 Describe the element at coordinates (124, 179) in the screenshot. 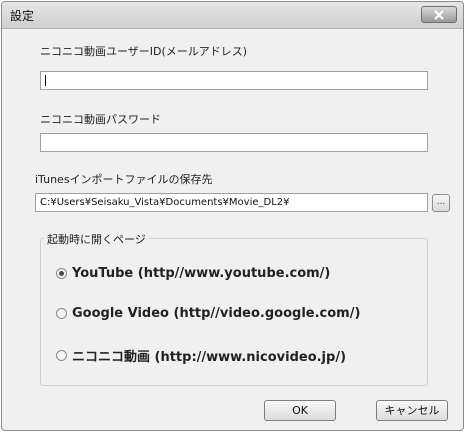

I see `itunes-path-label: iTunesインポートファイルの保存先` at that location.